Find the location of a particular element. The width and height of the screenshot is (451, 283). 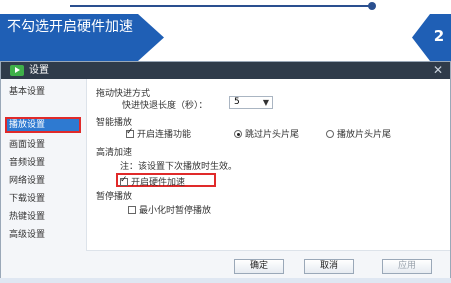

fast-seek-value: 5 is located at coordinates (237, 102).